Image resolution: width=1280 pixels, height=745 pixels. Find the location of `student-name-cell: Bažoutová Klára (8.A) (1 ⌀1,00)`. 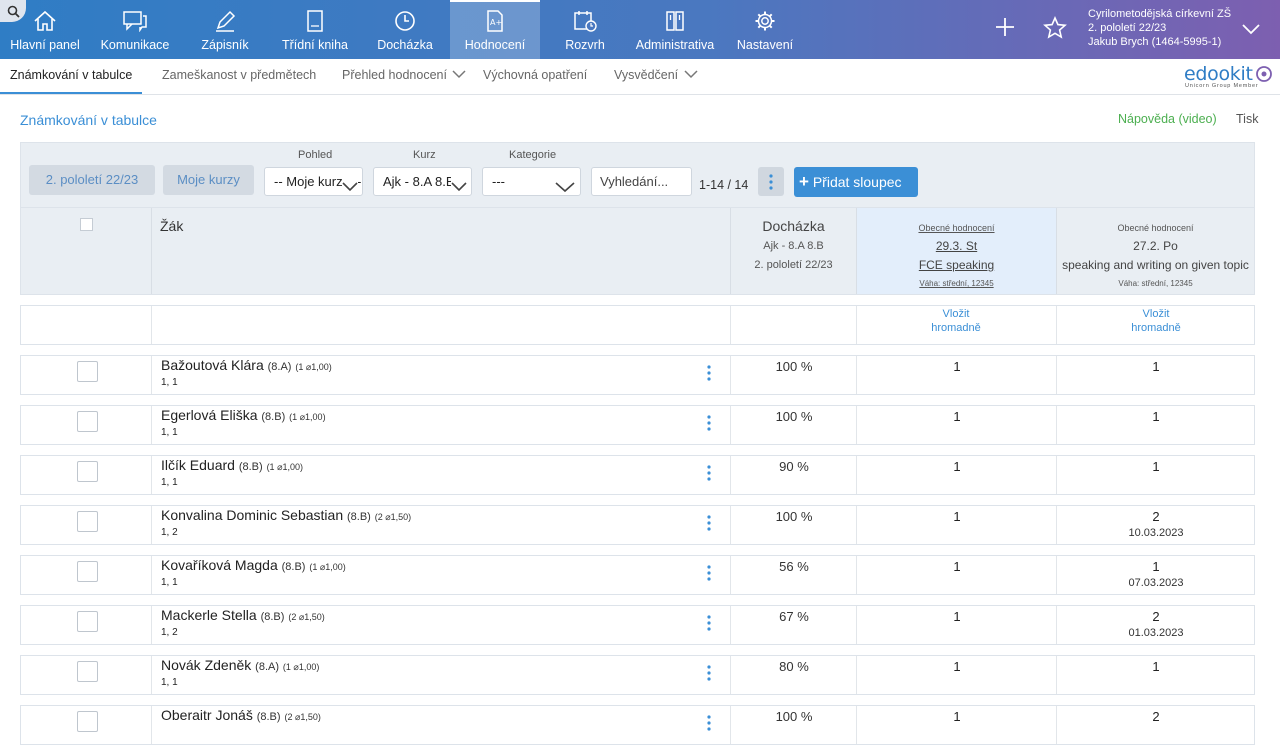

student-name-cell: Bažoutová Klára (8.A) (1 ⌀1,00) is located at coordinates (246, 365).